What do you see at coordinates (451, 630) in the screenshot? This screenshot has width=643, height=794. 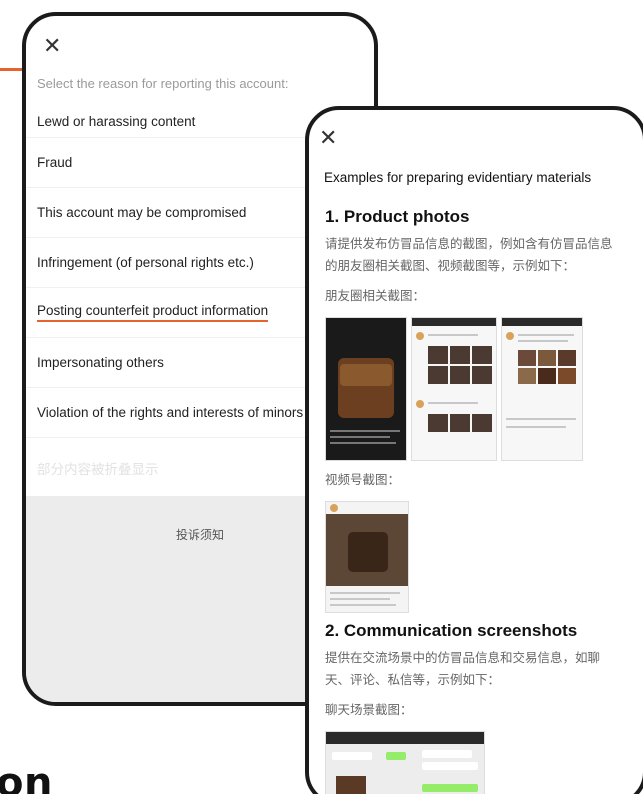 I see `section-communication-heading: 2. Communication screenshots` at bounding box center [451, 630].